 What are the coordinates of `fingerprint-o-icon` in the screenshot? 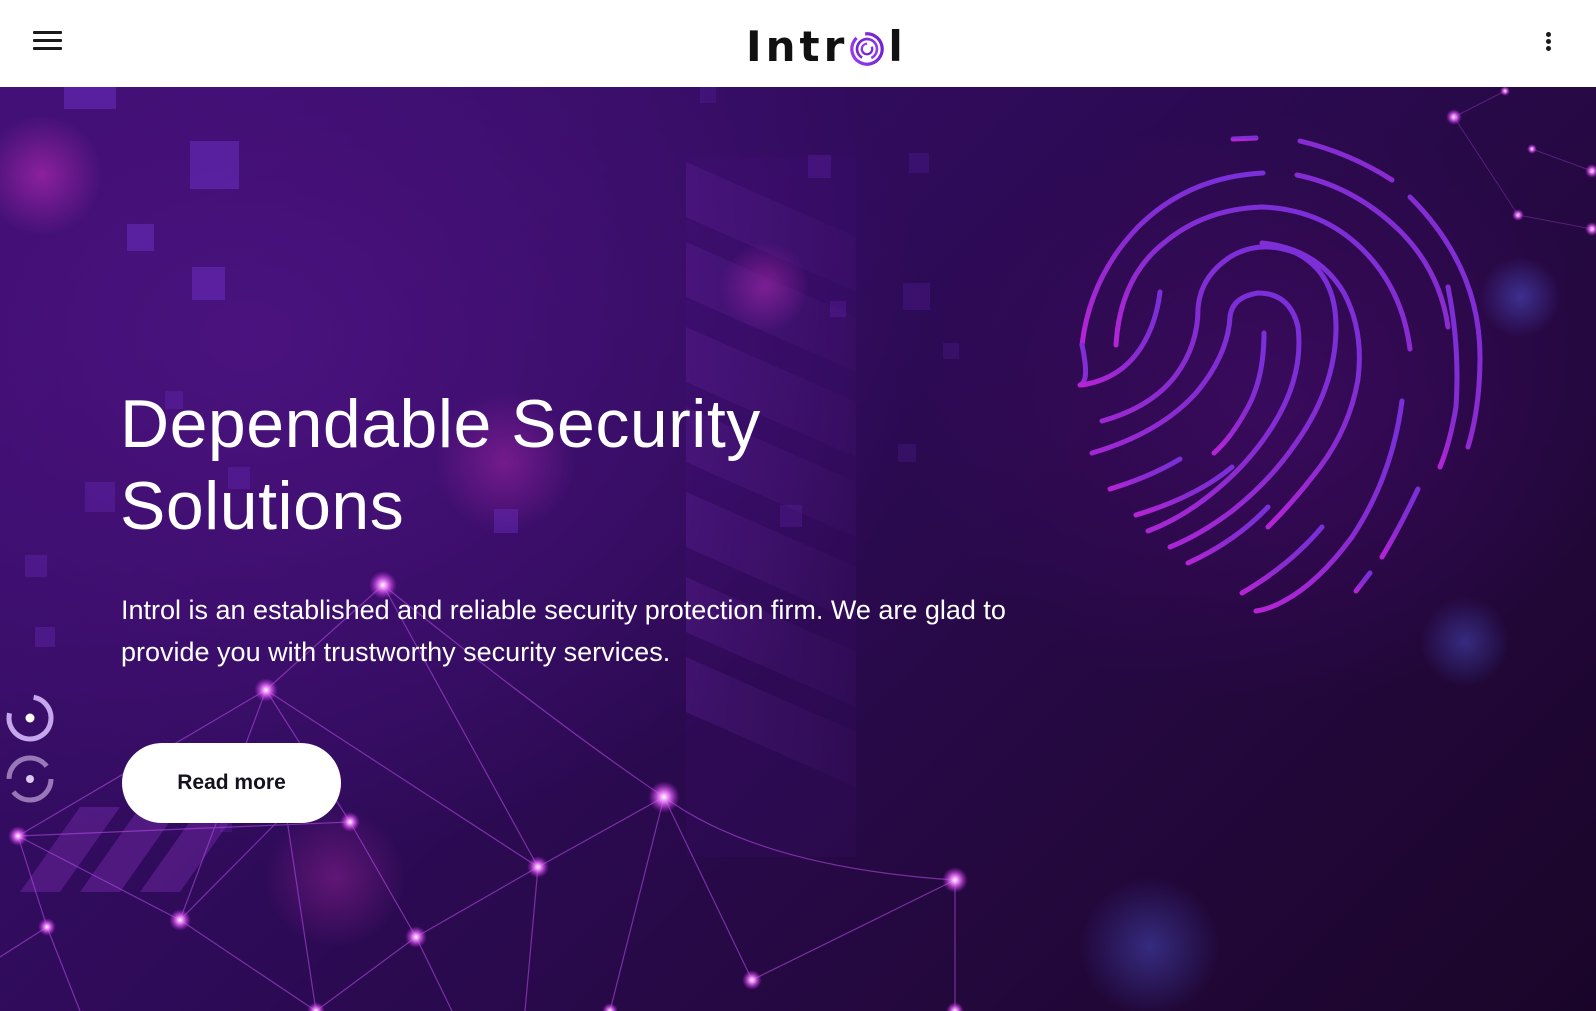 It's located at (867, 49).